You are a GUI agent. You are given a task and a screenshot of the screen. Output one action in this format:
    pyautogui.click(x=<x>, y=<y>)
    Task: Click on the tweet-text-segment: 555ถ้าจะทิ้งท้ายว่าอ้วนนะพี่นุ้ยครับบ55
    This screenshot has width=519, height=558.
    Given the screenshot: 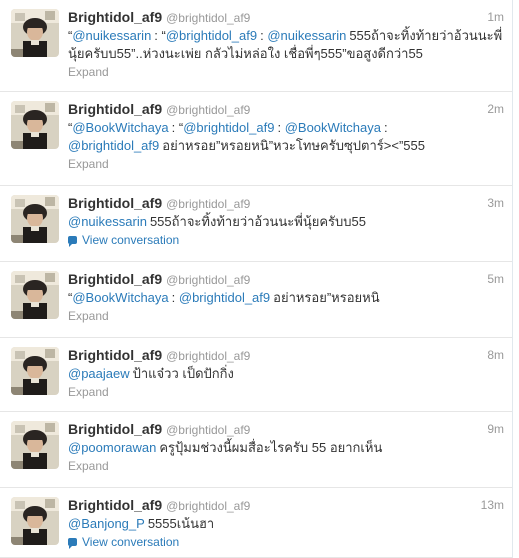 What is the action you would take?
    pyautogui.click(x=257, y=221)
    